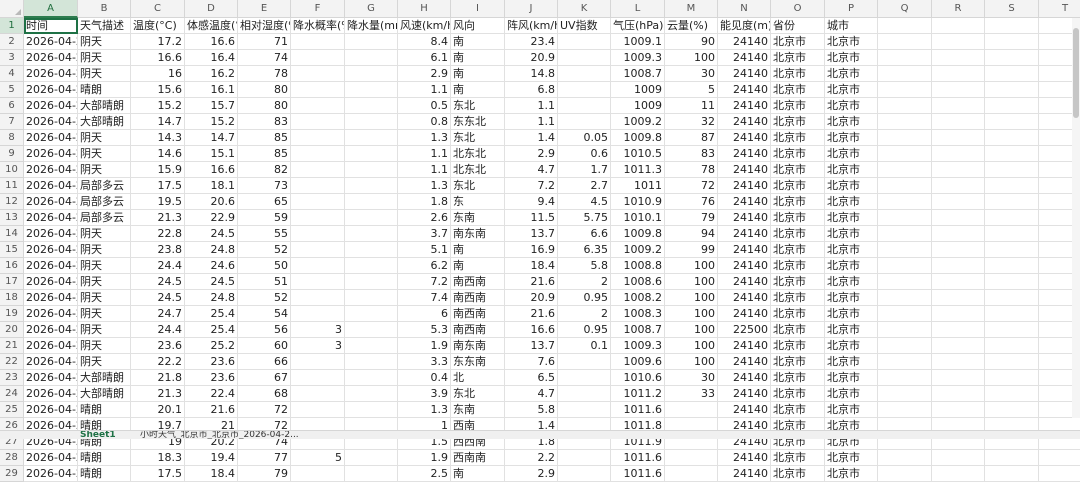 This screenshot has height=482, width=1080. Describe the element at coordinates (424, 314) in the screenshot. I see `table-cell: 6` at that location.